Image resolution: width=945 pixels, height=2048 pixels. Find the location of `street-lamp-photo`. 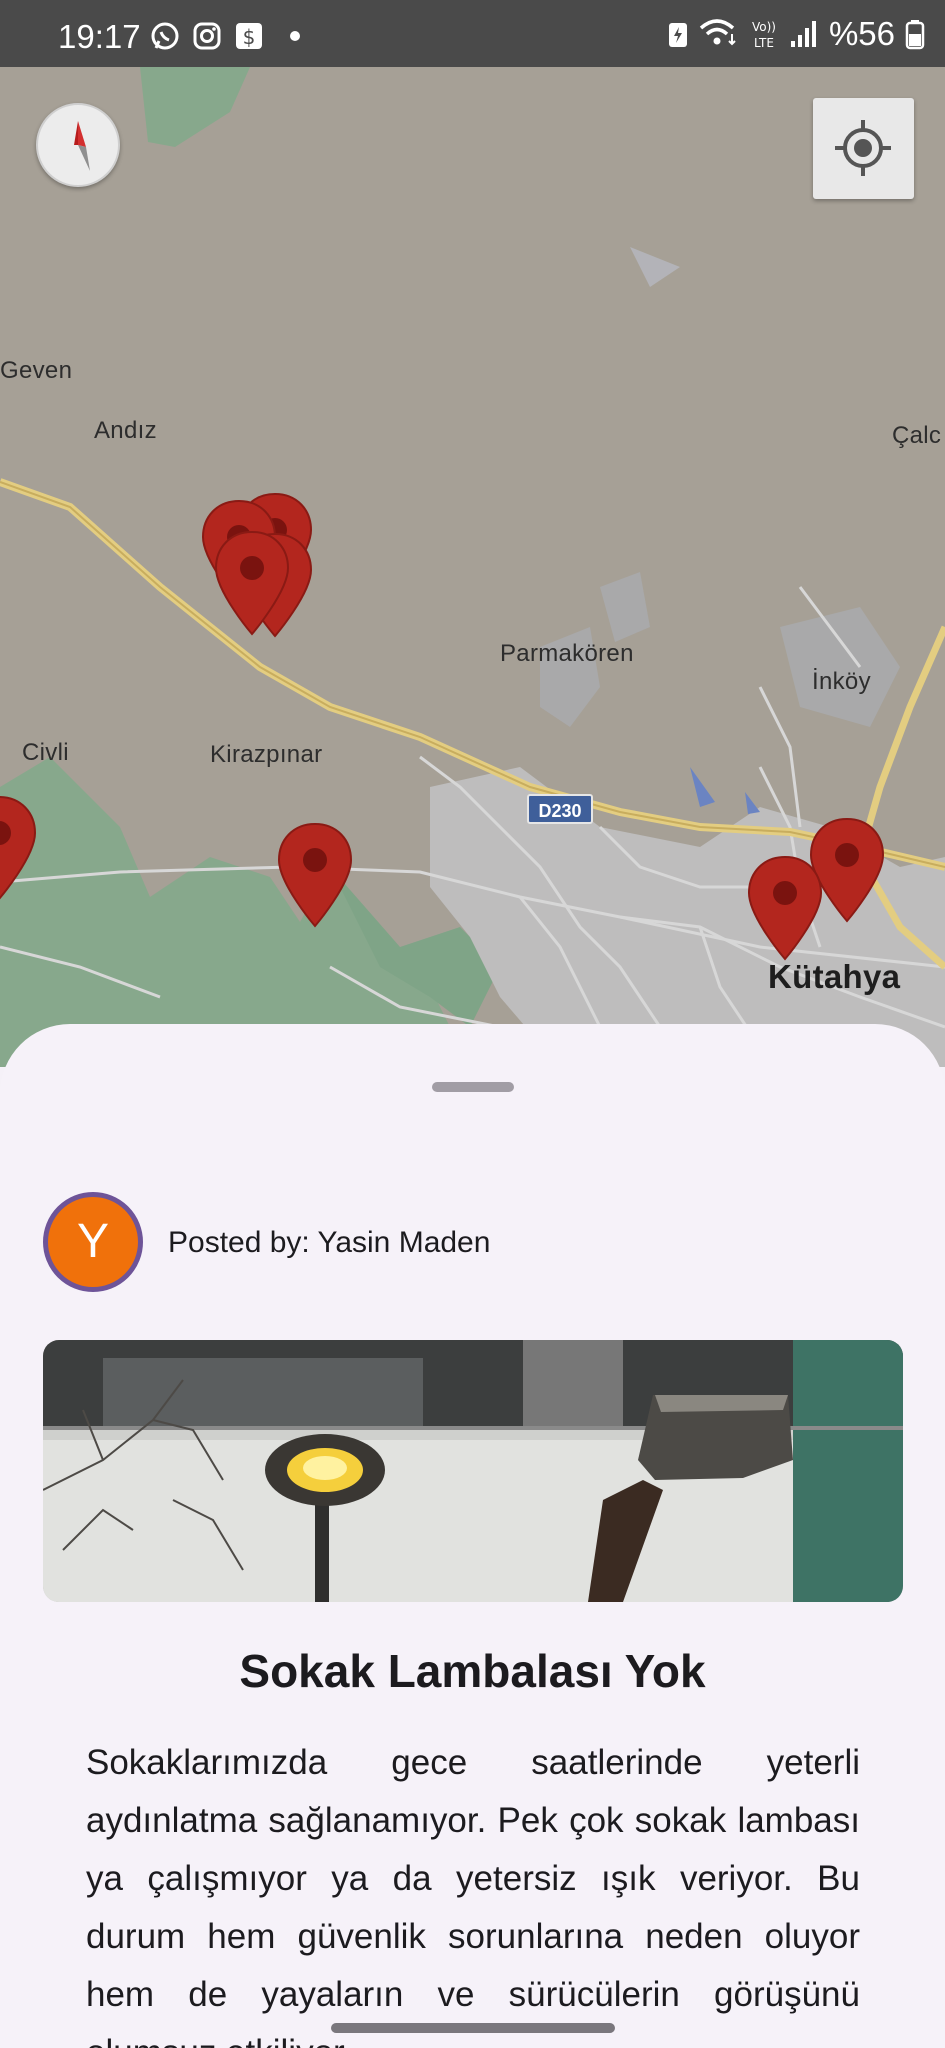

street-lamp-photo is located at coordinates (473, 1471).